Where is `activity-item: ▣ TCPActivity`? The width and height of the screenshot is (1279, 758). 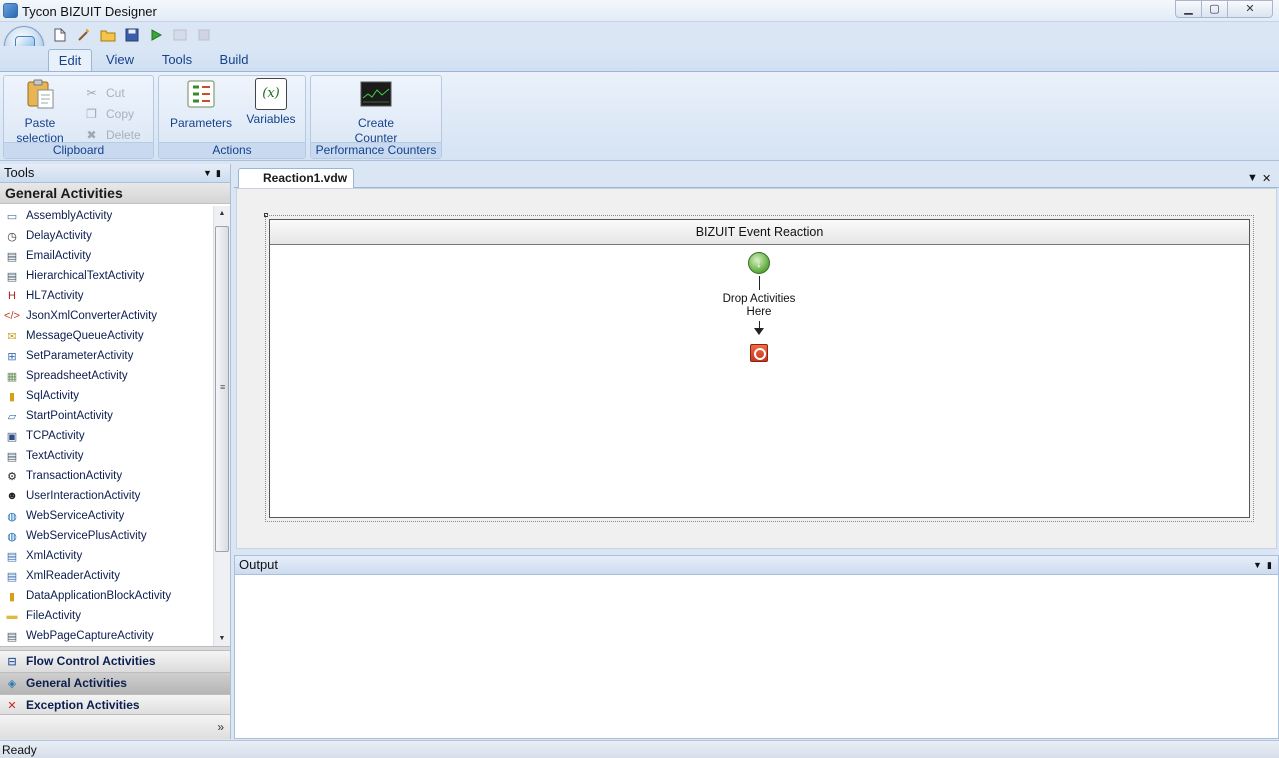
activity-item: ▣ TCPActivity is located at coordinates (107, 436).